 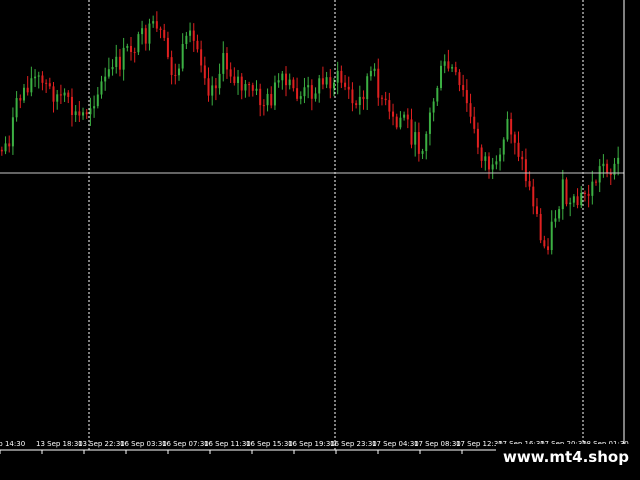 I want to click on time-tick-label: 16 Sep 15:30, so click(x=269, y=444).